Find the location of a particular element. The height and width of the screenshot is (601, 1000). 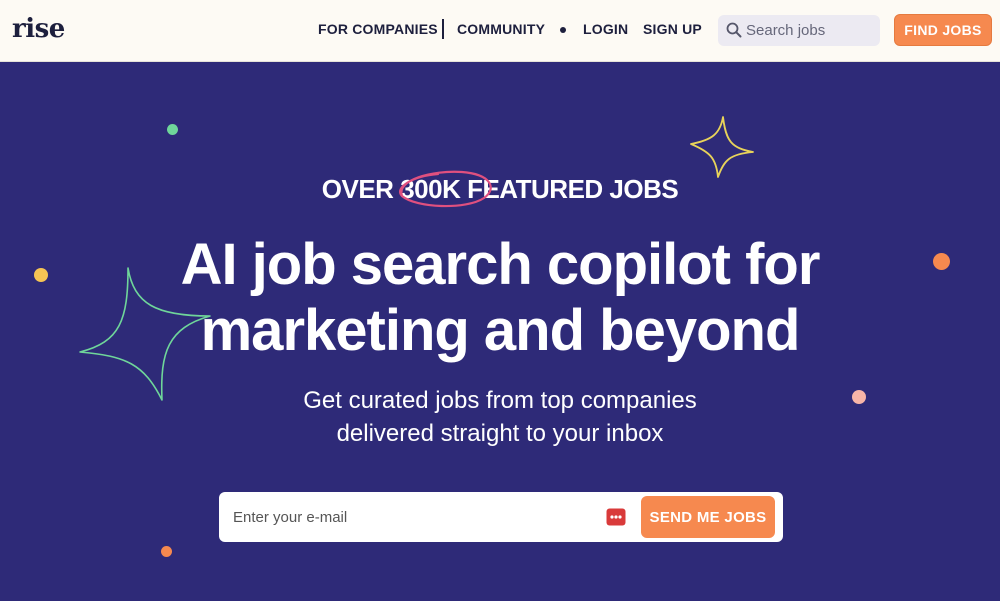

kicker-highlight-text: 300K is located at coordinates (430, 189).